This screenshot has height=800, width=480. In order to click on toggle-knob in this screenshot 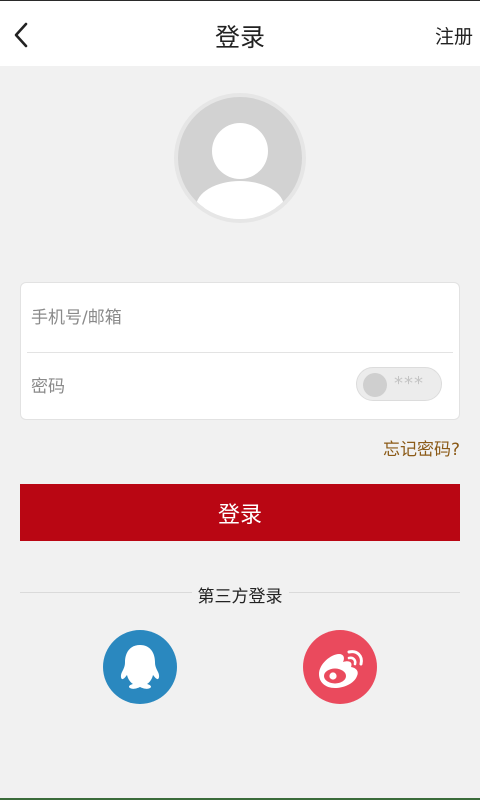, I will do `click(375, 385)`.